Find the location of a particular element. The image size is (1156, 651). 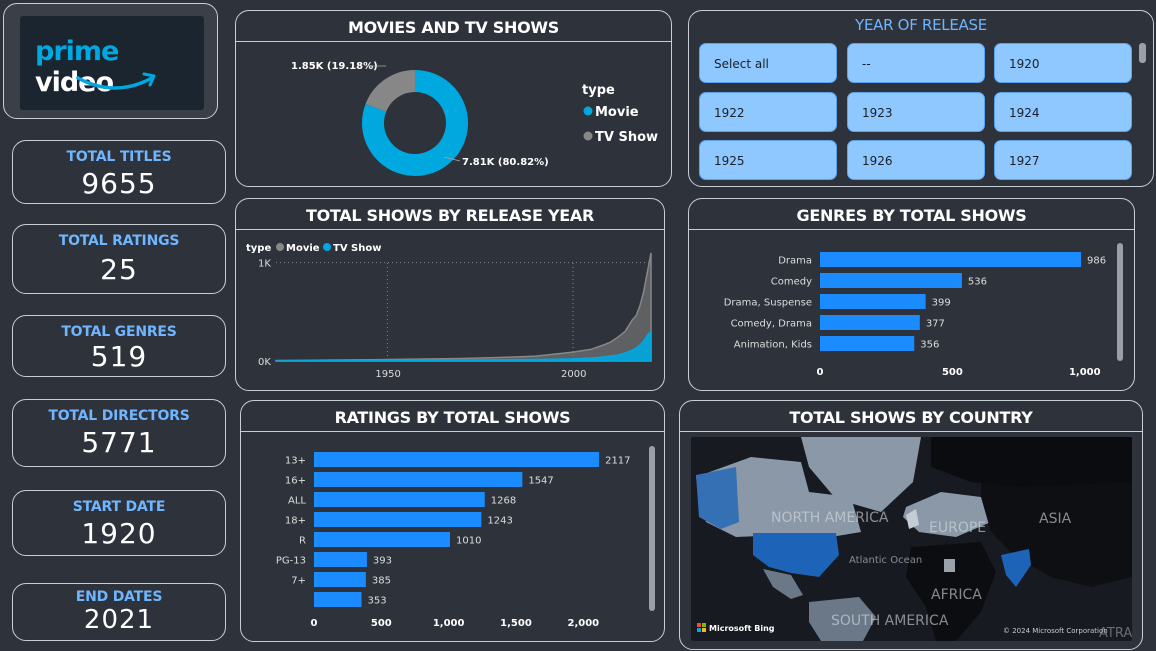

category-label: 16+ is located at coordinates (295, 481).